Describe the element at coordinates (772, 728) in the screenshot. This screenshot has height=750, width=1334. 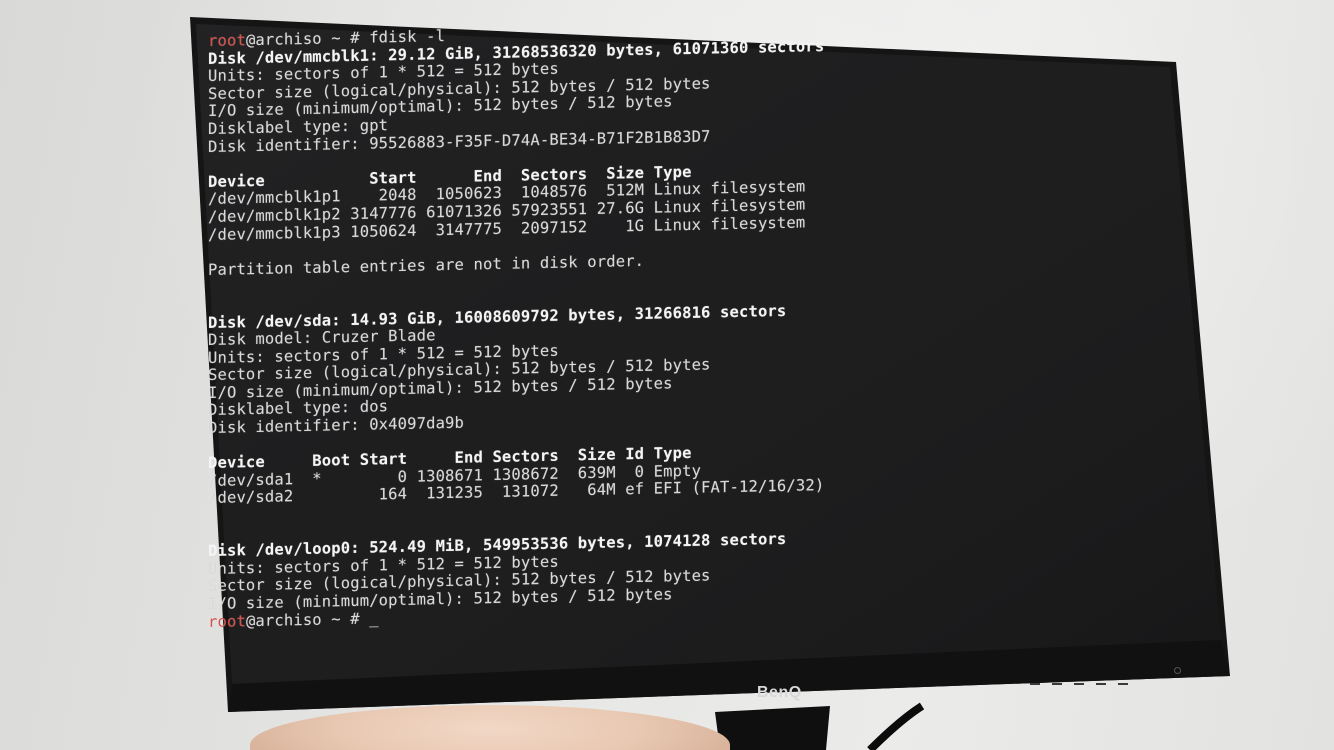
I see `monitor-stand` at that location.